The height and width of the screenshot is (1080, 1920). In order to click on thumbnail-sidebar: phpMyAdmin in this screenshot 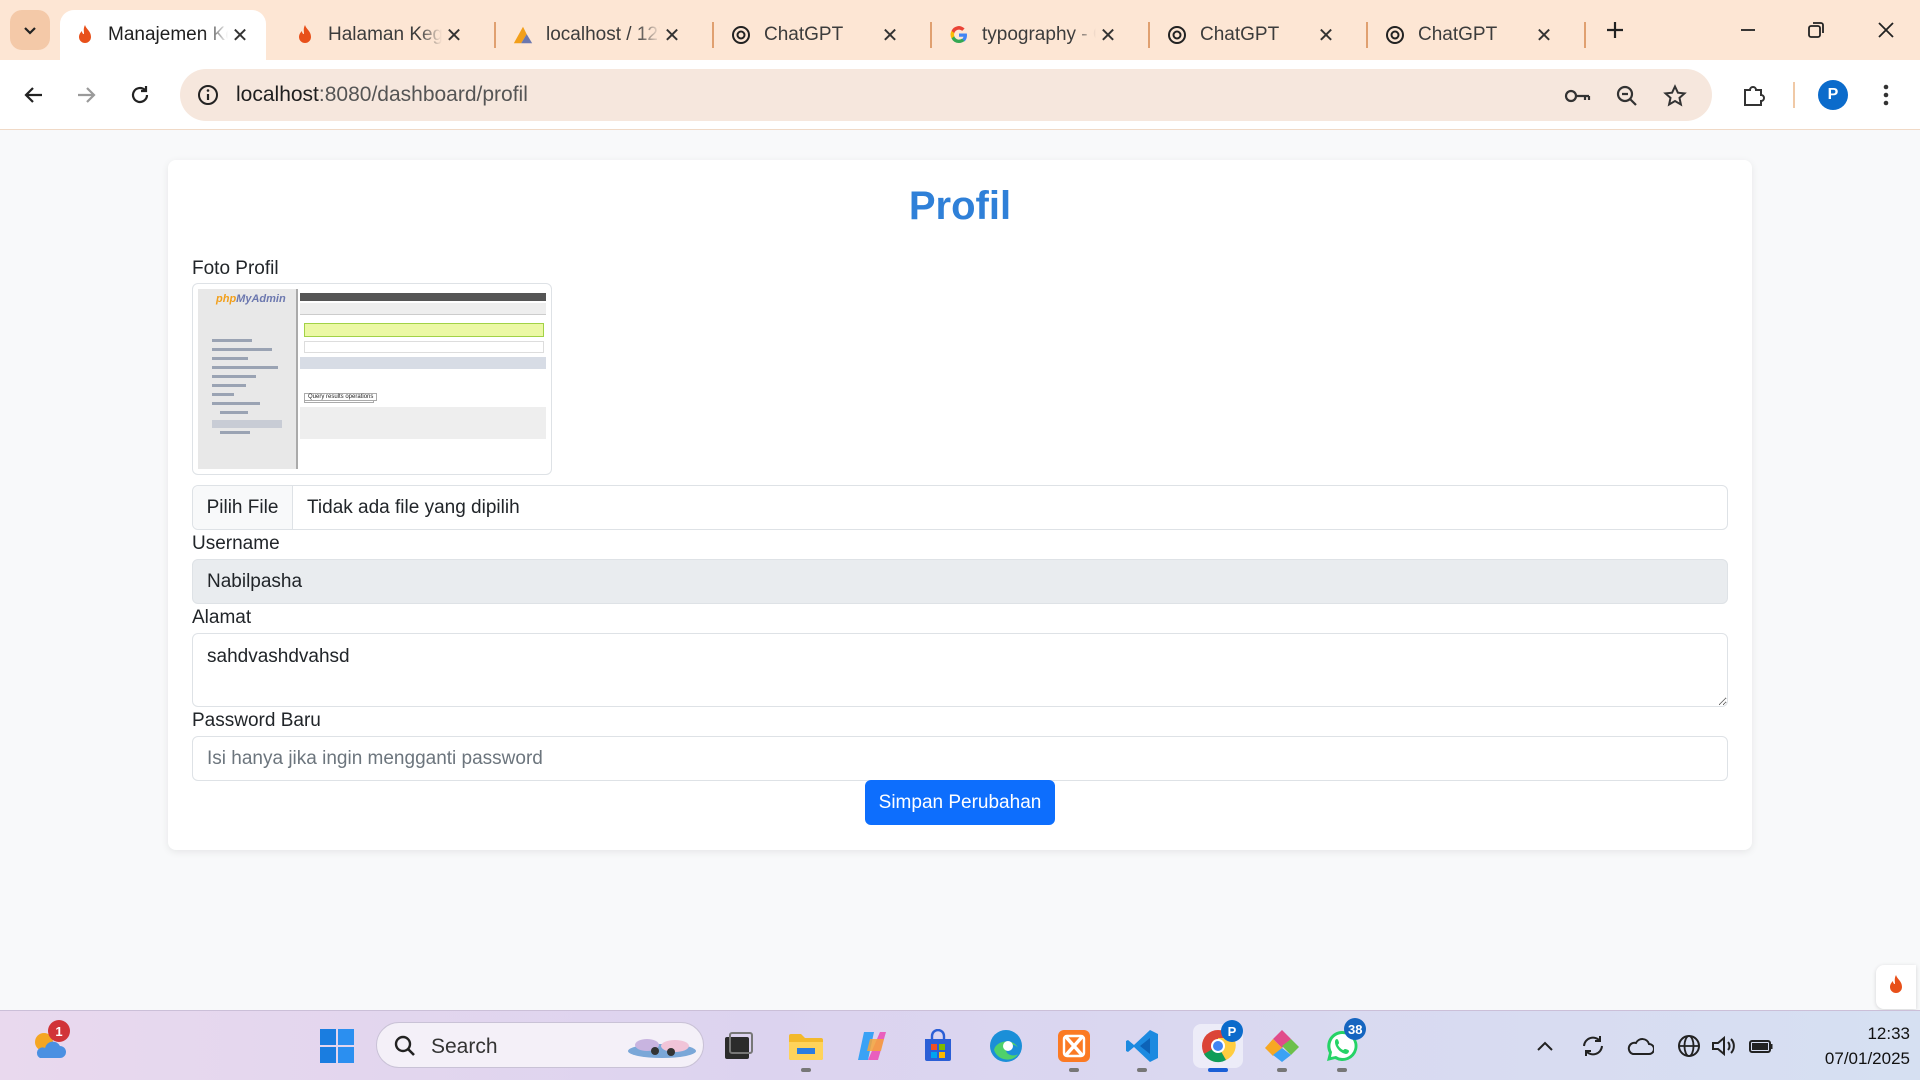, I will do `click(248, 379)`.